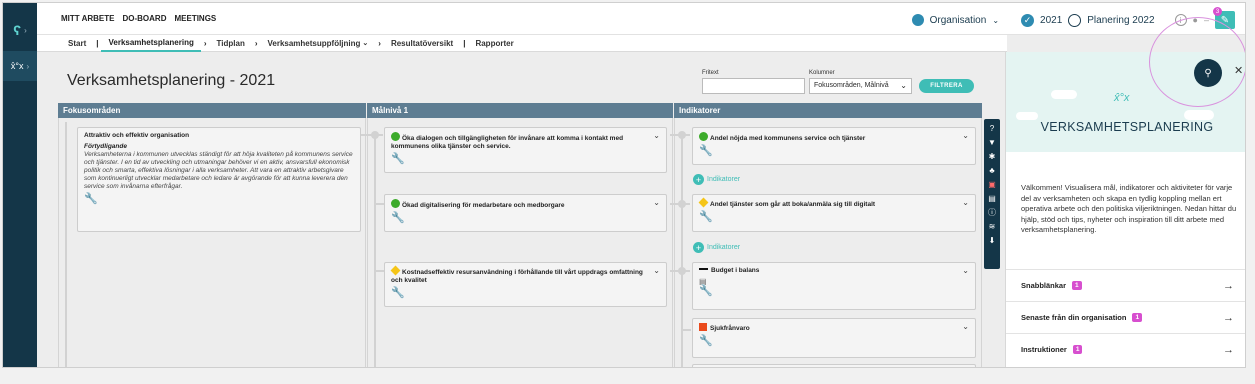 The image size is (1255, 384). Describe the element at coordinates (144, 18) in the screenshot. I see `topnav-item-do-board: DO-BOARD` at that location.